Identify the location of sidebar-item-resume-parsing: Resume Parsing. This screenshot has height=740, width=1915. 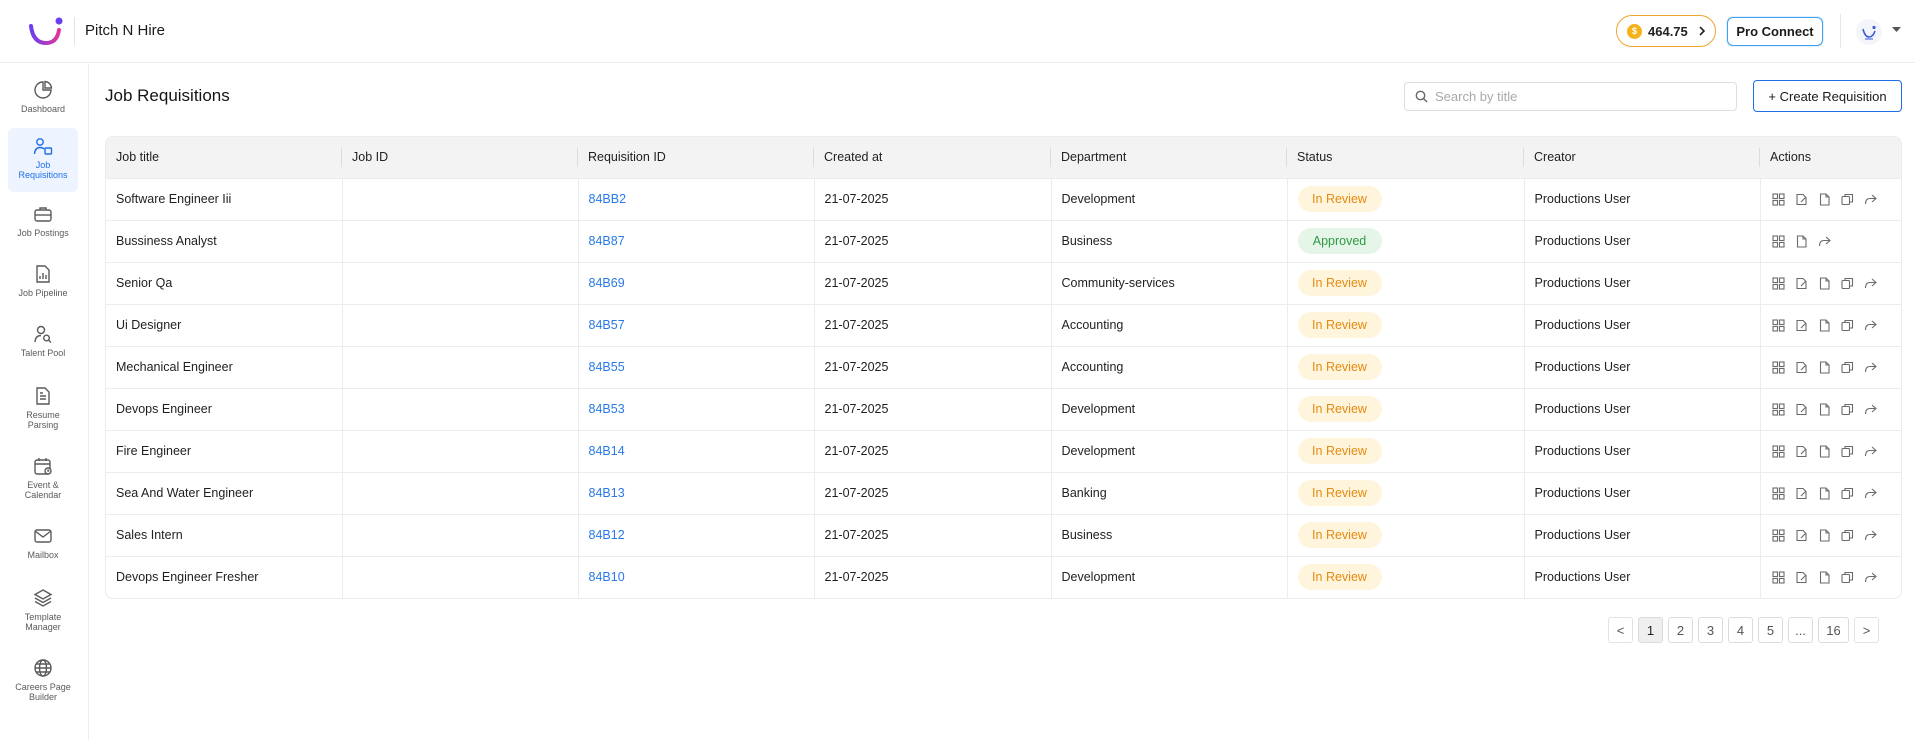
(43, 410).